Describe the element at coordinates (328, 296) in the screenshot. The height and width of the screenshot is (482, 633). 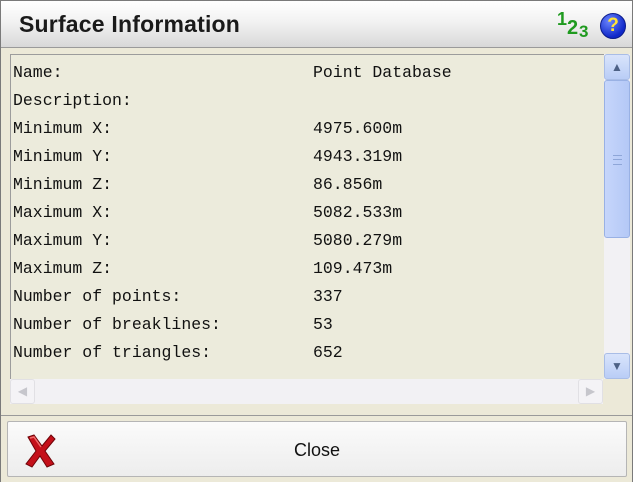
I see `info-value: 337` at that location.